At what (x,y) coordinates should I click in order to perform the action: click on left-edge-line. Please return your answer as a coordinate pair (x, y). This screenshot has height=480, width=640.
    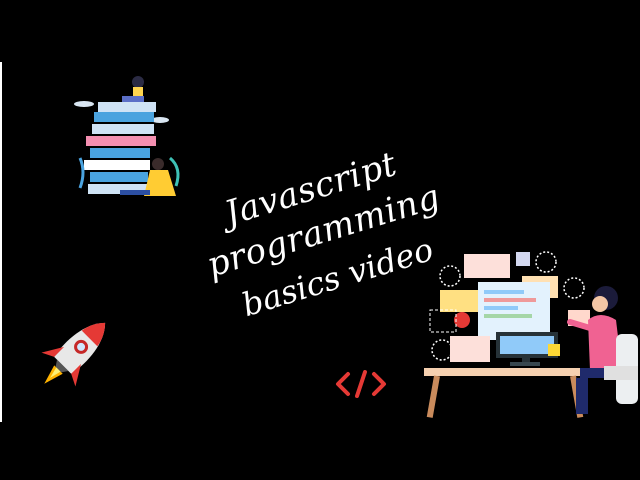
    Looking at the image, I should click on (1, 242).